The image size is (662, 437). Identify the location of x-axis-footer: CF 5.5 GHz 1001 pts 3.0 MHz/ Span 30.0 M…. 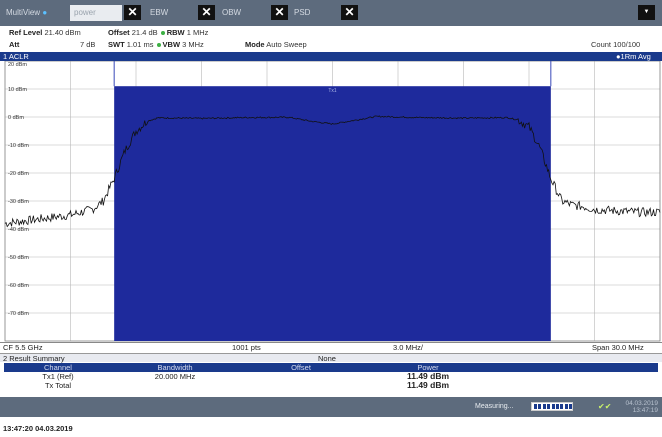
(331, 347).